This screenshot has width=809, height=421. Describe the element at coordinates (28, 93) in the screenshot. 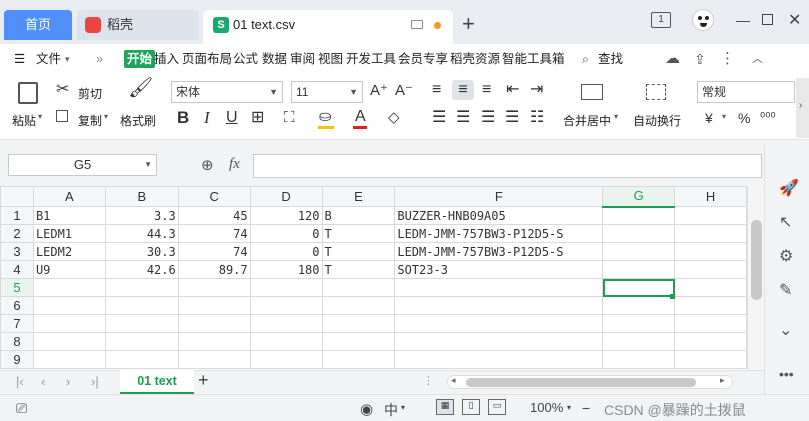

I see `paste-icon` at that location.